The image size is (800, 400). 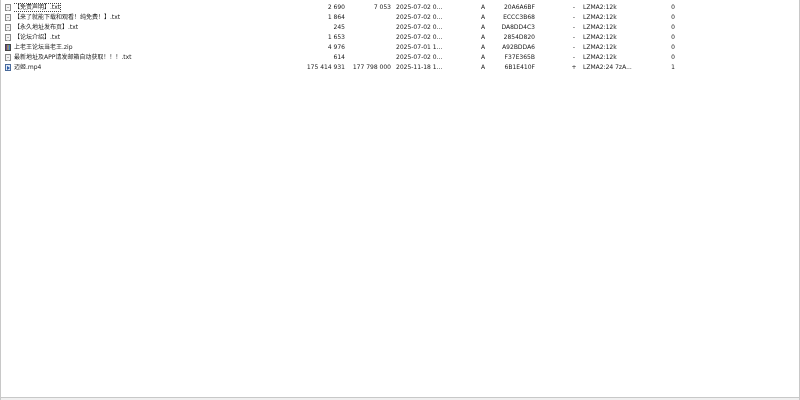 What do you see at coordinates (159, 28) in the screenshot?
I see `file-name: 【永久地址发布页】.txt` at bounding box center [159, 28].